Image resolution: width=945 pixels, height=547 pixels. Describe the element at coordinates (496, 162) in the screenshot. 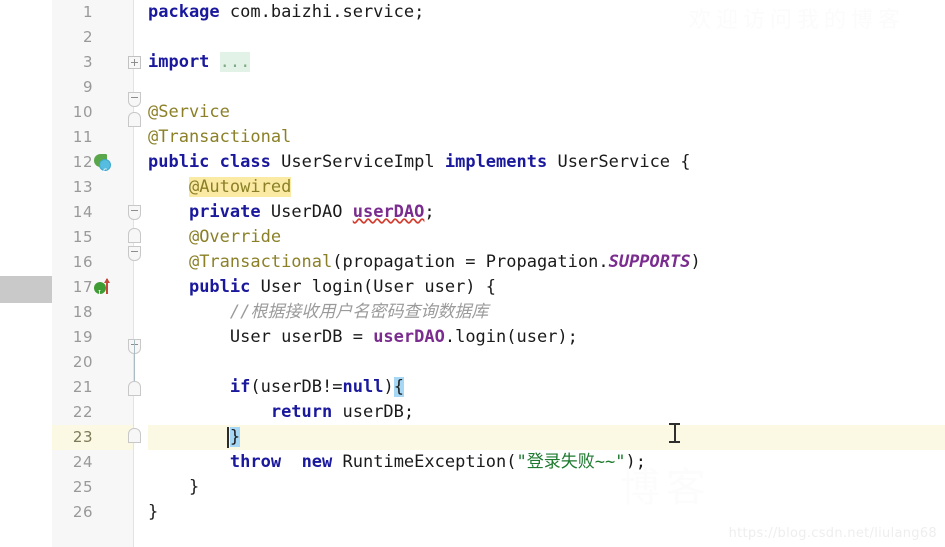

I see `keyword-implements: implements` at that location.